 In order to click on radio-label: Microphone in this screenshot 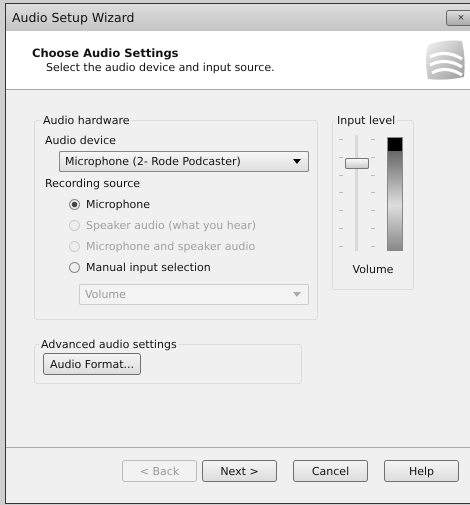, I will do `click(118, 204)`.